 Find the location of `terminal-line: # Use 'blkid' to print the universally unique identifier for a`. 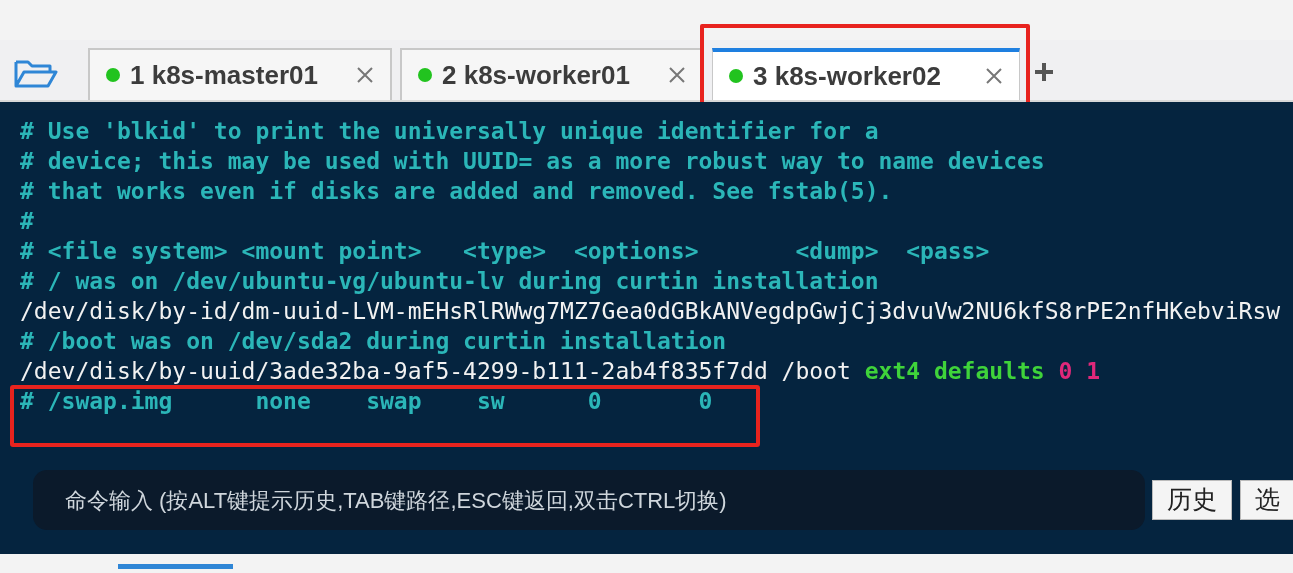

terminal-line: # Use 'blkid' to print the universally unique identifier for a is located at coordinates (450, 131).